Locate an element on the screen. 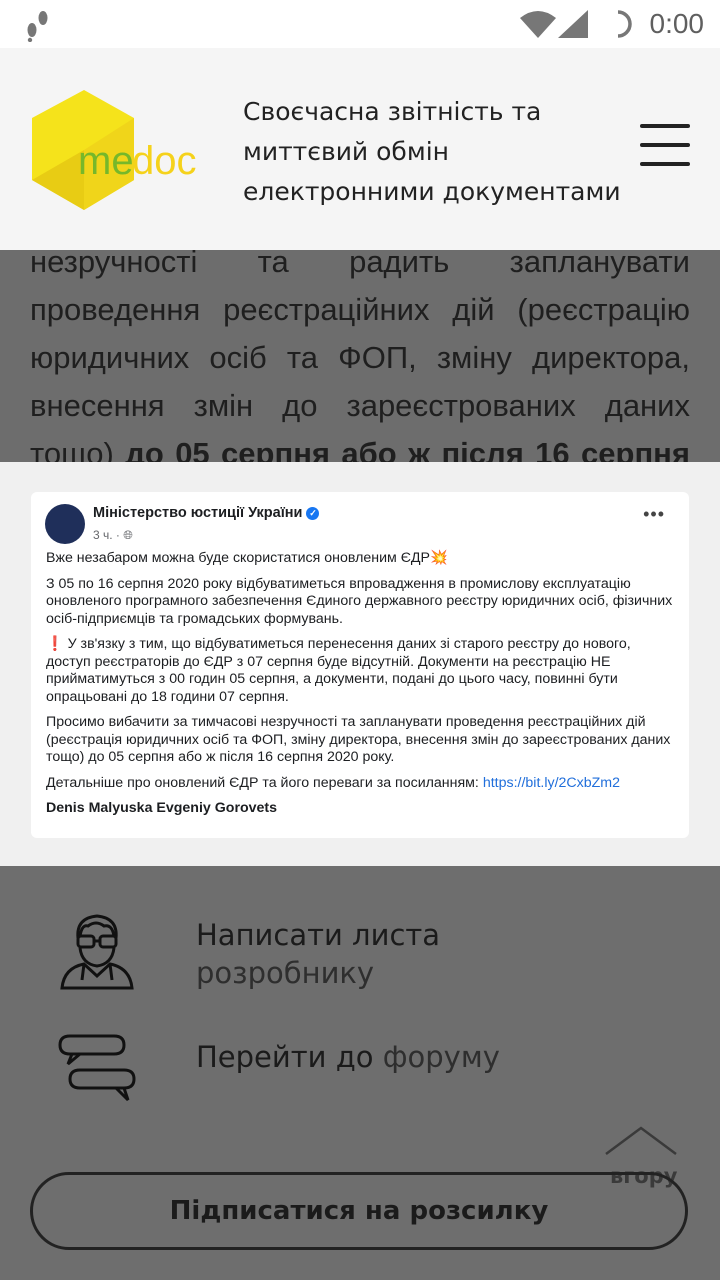 The width and height of the screenshot is (720, 1280). write-line-2: розробнику is located at coordinates (285, 973).